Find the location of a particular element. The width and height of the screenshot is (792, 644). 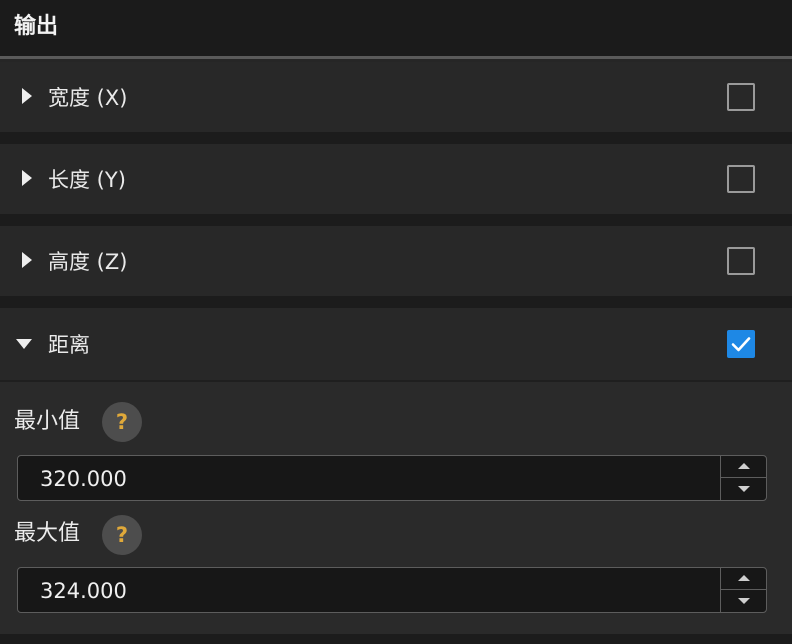

height-z-checkbox is located at coordinates (741, 261).